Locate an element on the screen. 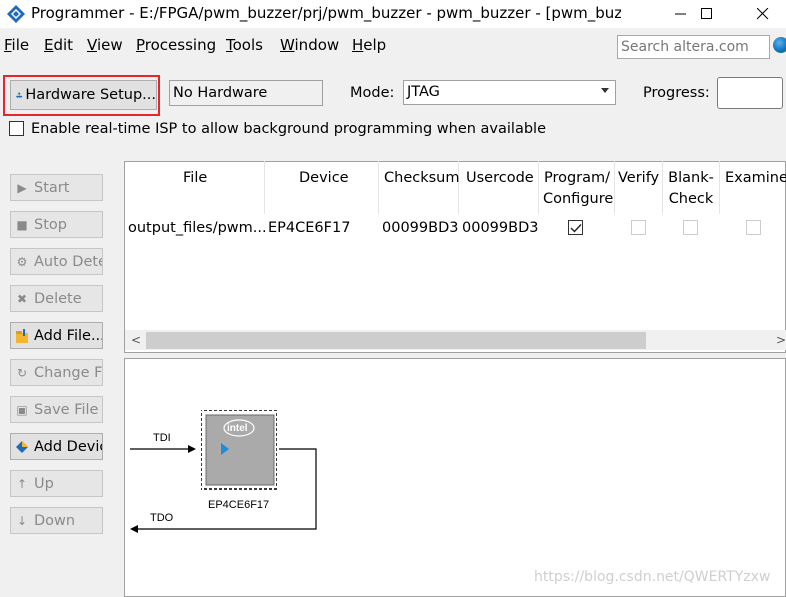 The image size is (786, 597). add-device-icon is located at coordinates (22, 447).